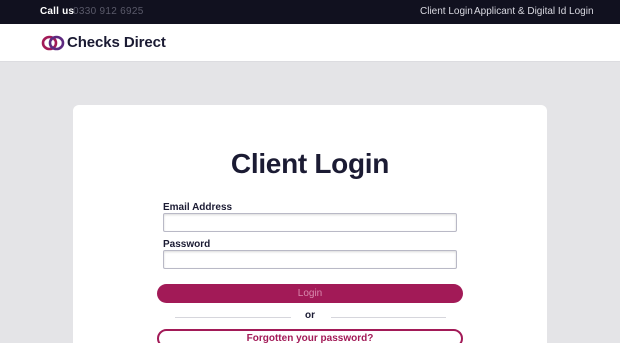 Image resolution: width=620 pixels, height=343 pixels. What do you see at coordinates (198, 207) in the screenshot?
I see `email-label: Email Address` at bounding box center [198, 207].